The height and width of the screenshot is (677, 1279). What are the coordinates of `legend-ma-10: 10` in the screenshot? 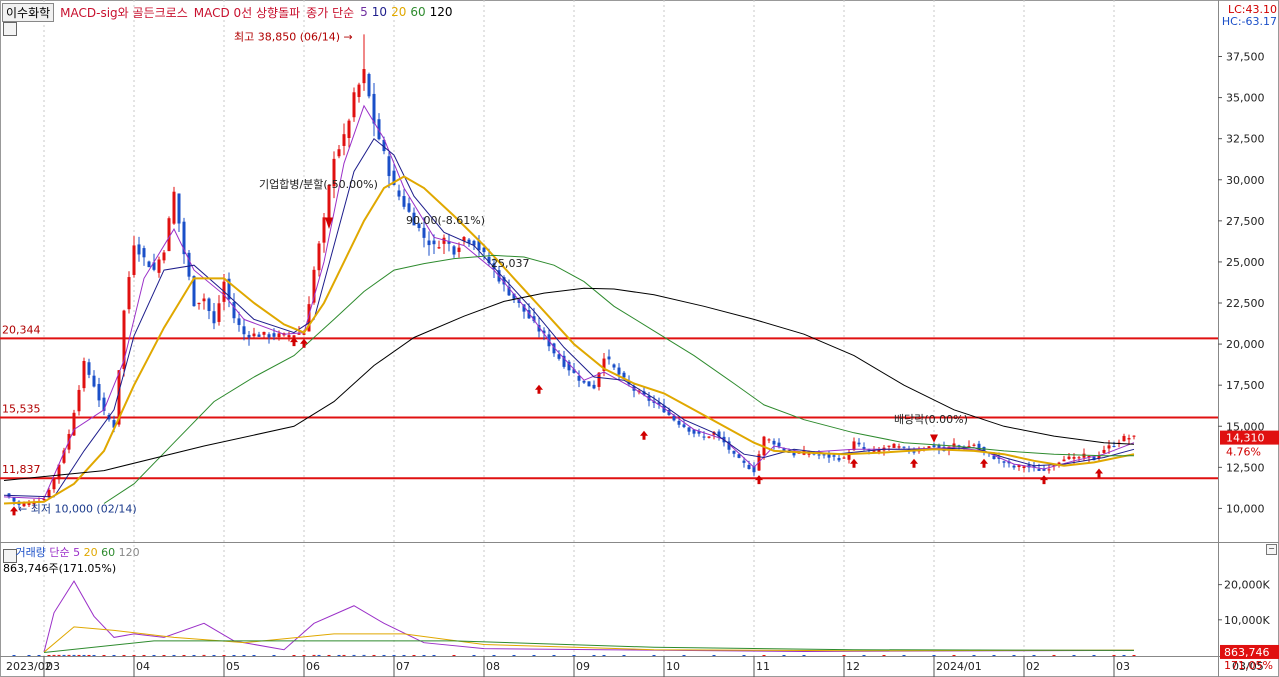 It's located at (379, 12).